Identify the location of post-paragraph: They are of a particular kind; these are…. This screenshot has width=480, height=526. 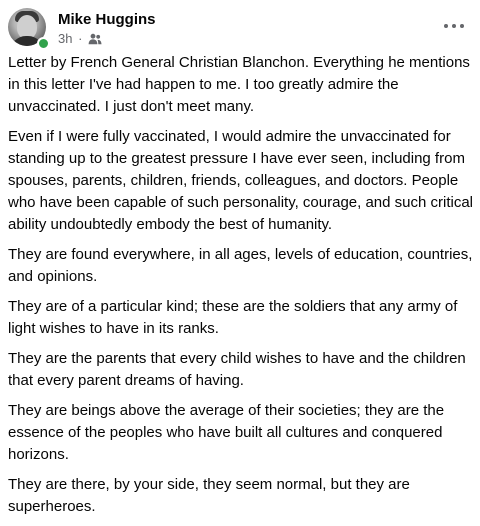
(233, 317).